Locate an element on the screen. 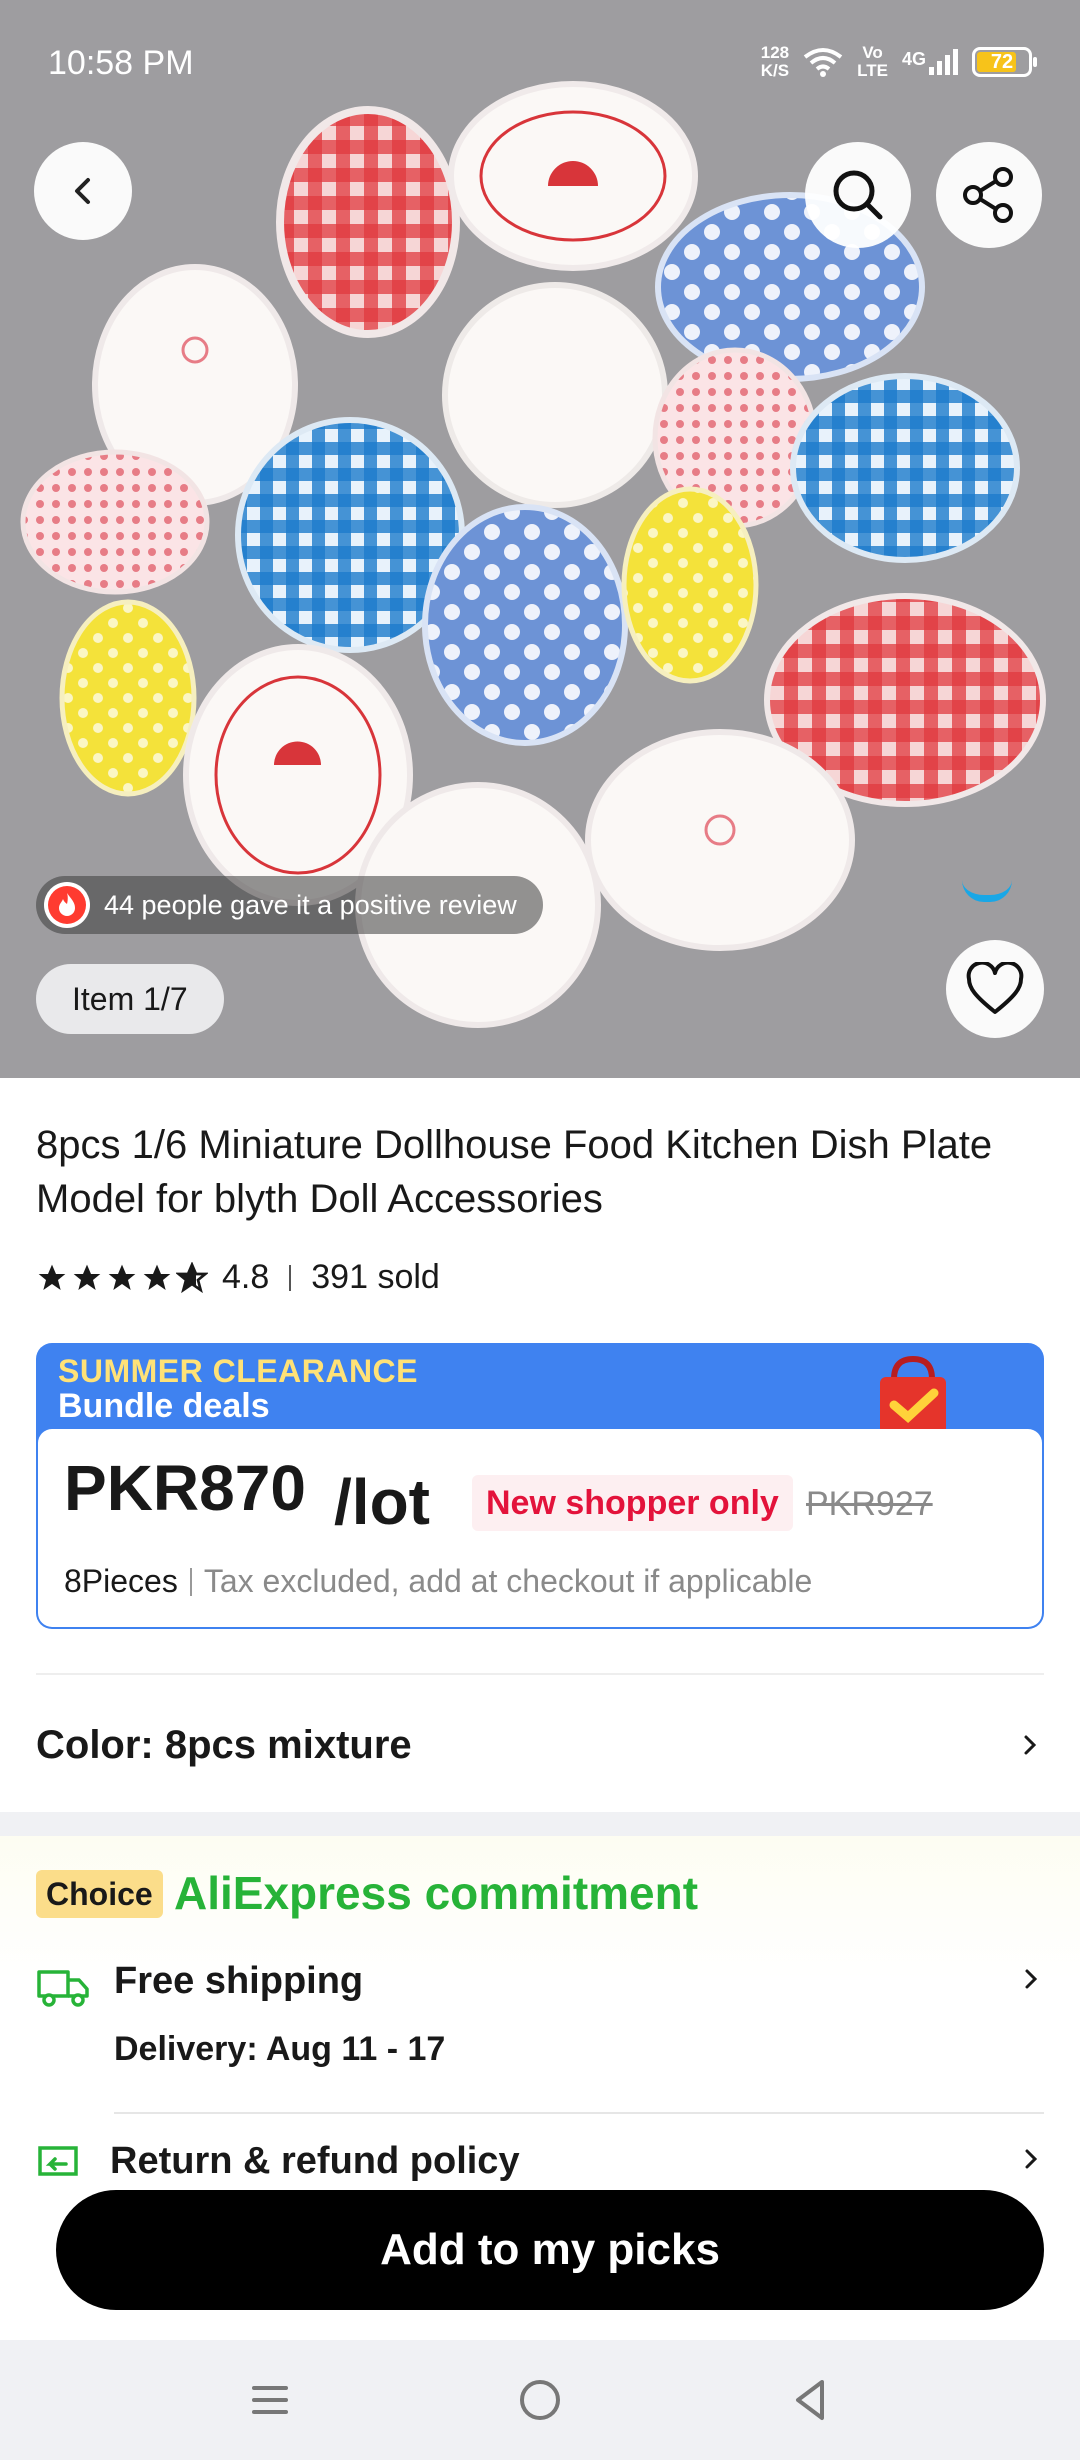 Image resolution: width=1080 pixels, height=2460 pixels. home-nav-button is located at coordinates (540, 2400).